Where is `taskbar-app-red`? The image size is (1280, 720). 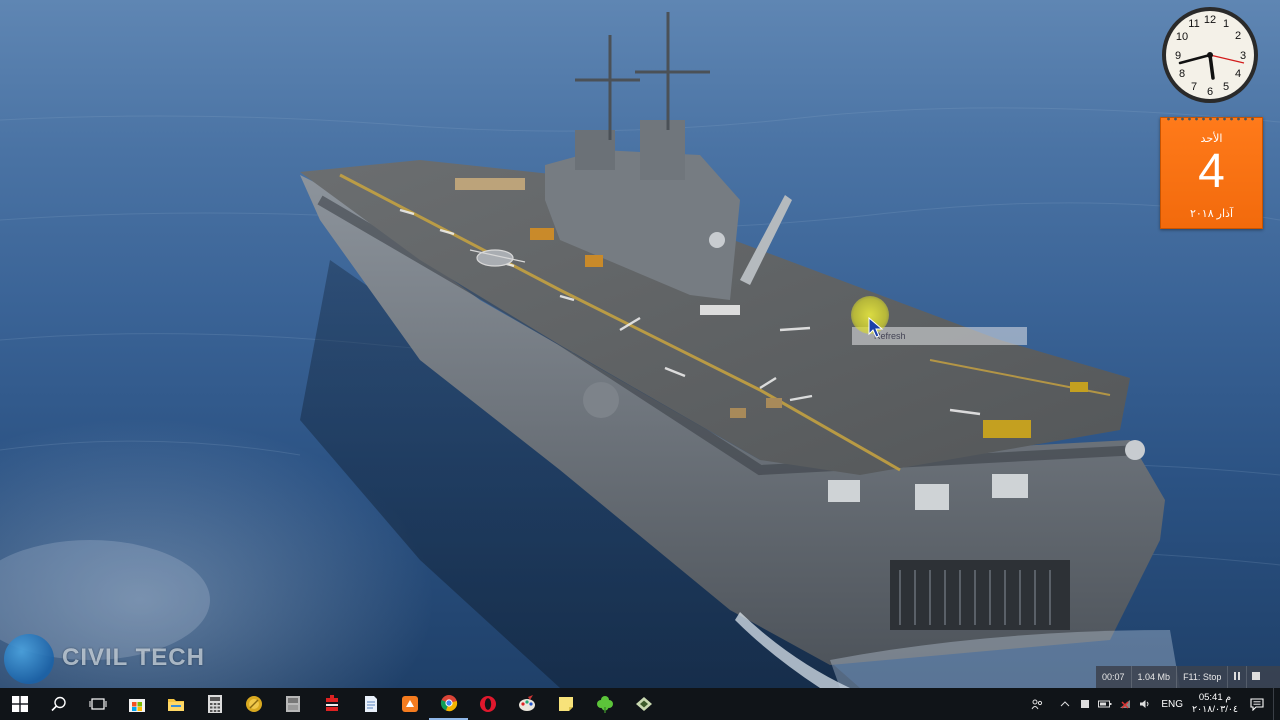 taskbar-app-red is located at coordinates (331, 704).